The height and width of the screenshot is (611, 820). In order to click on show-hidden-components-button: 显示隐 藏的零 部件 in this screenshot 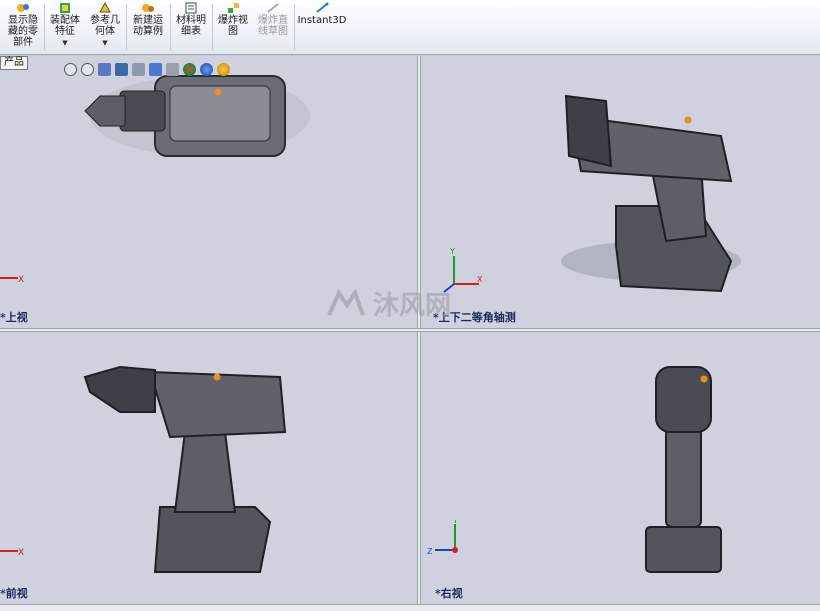, I will do `click(23, 27)`.